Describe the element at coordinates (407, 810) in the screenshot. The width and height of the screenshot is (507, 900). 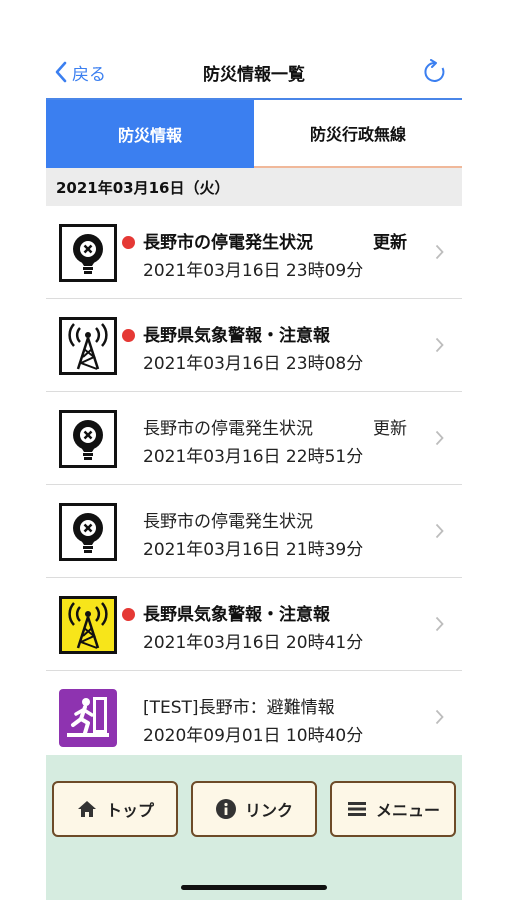
I see `menu-button-label: メニュー` at that location.